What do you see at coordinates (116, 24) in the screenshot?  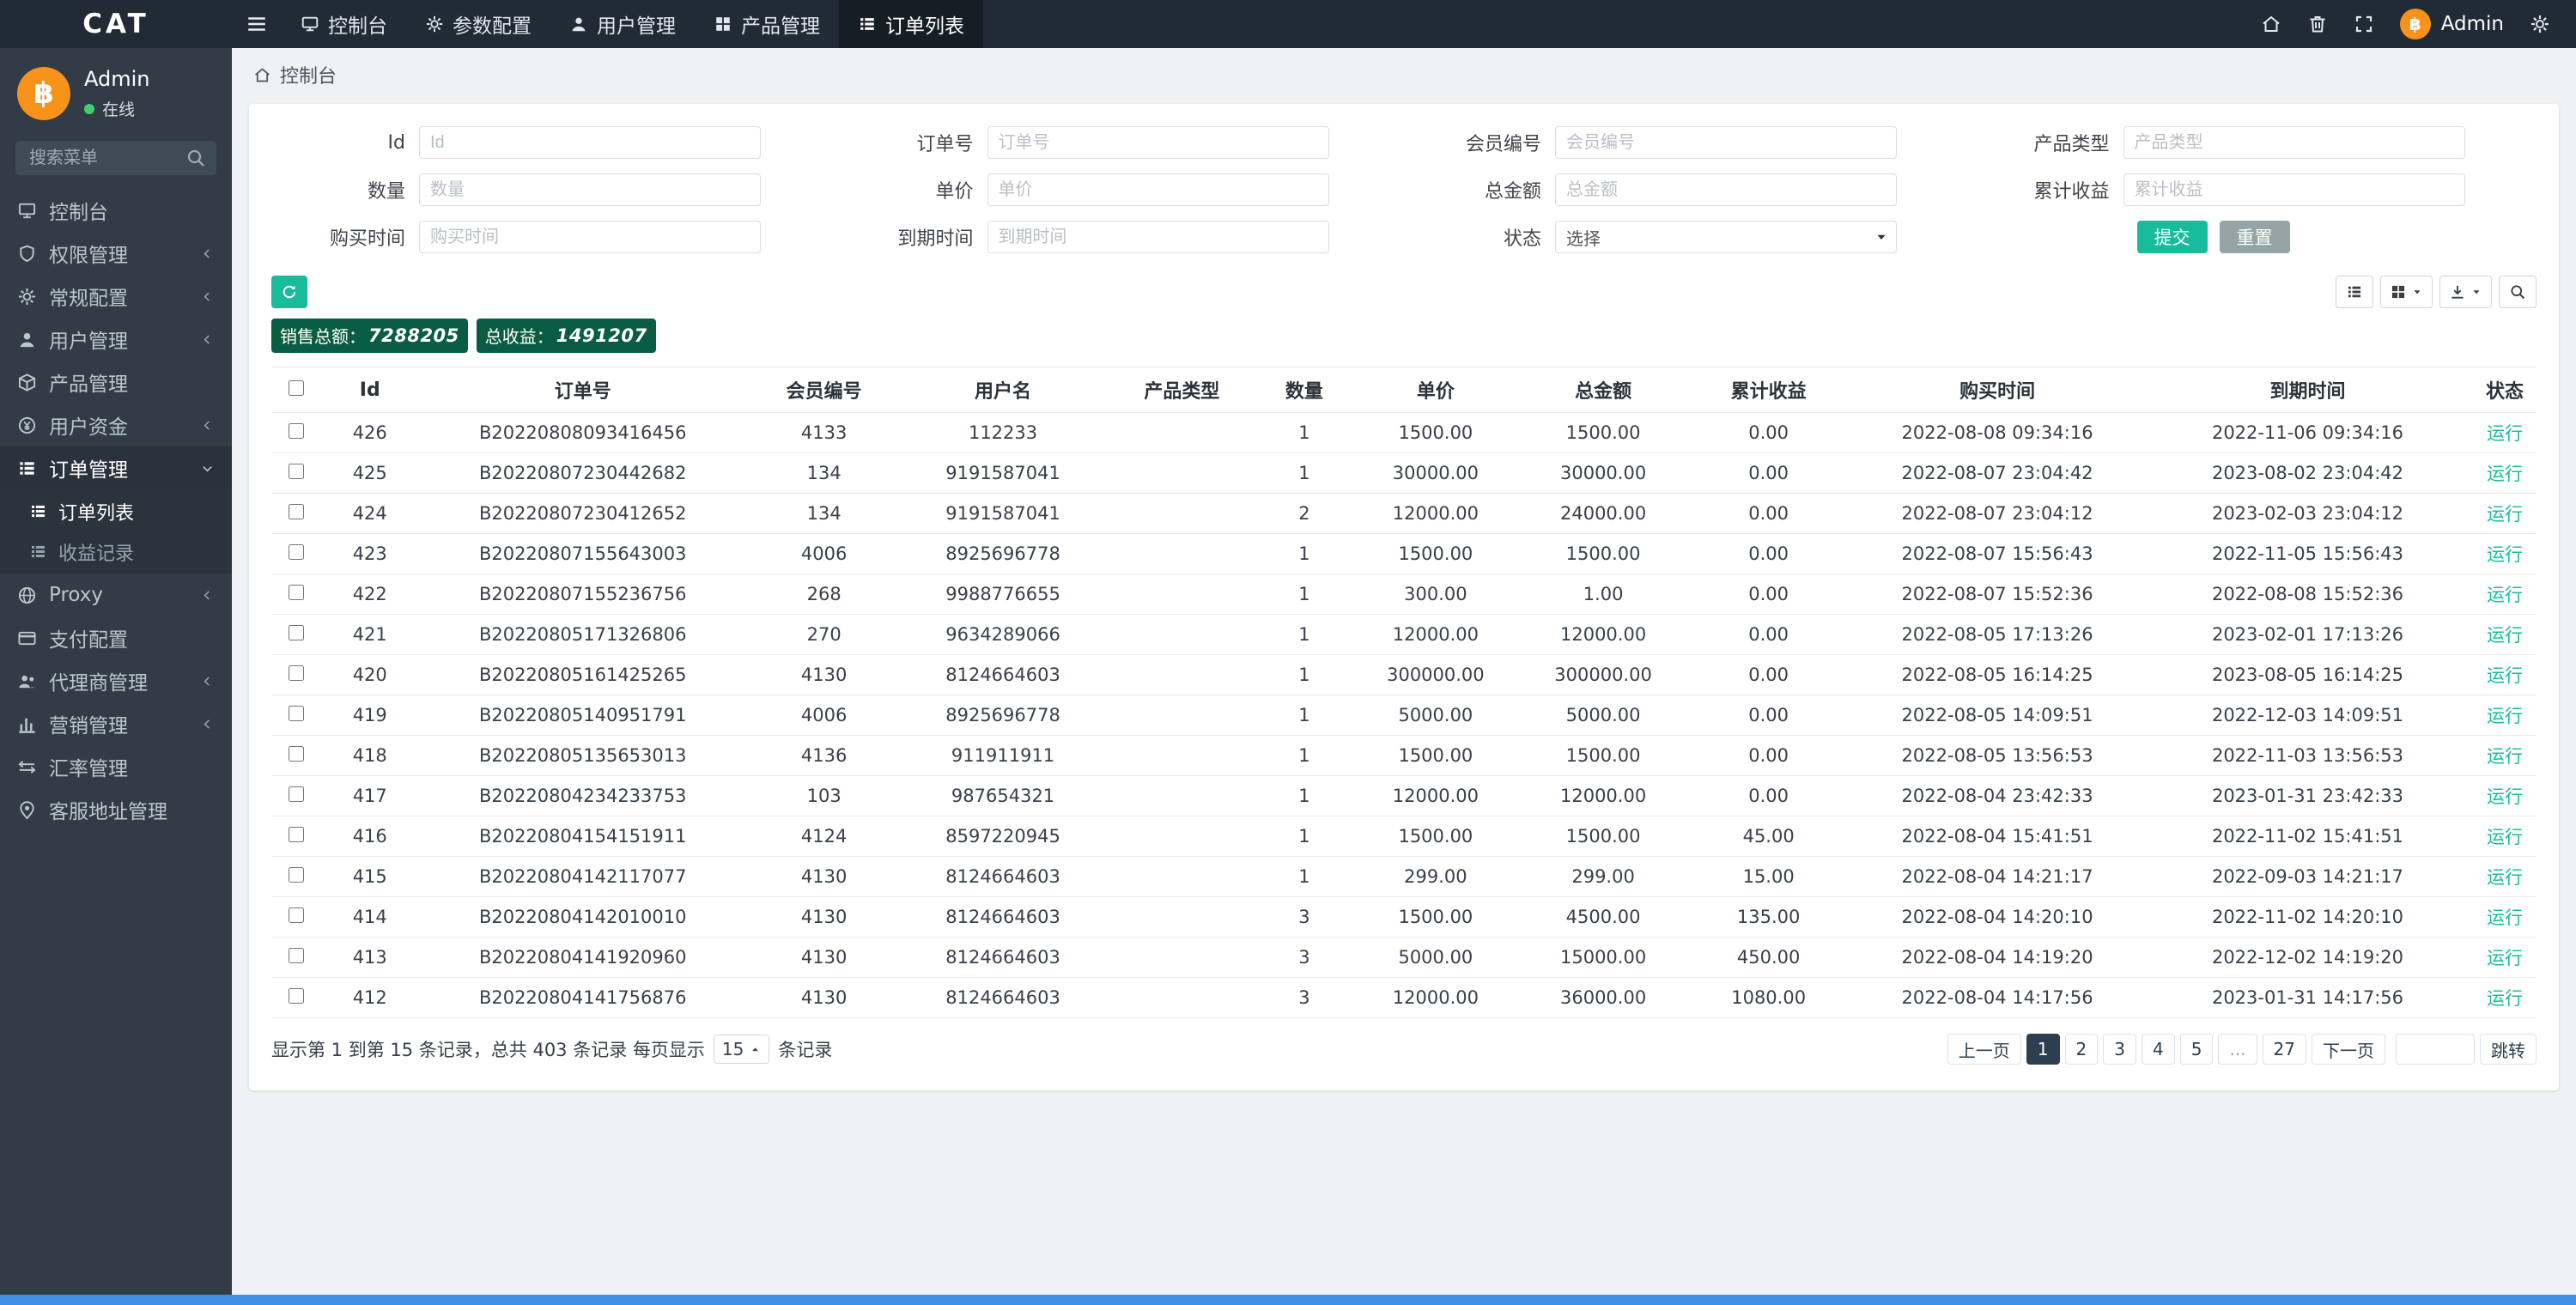 I see `brand-logo: CAT` at bounding box center [116, 24].